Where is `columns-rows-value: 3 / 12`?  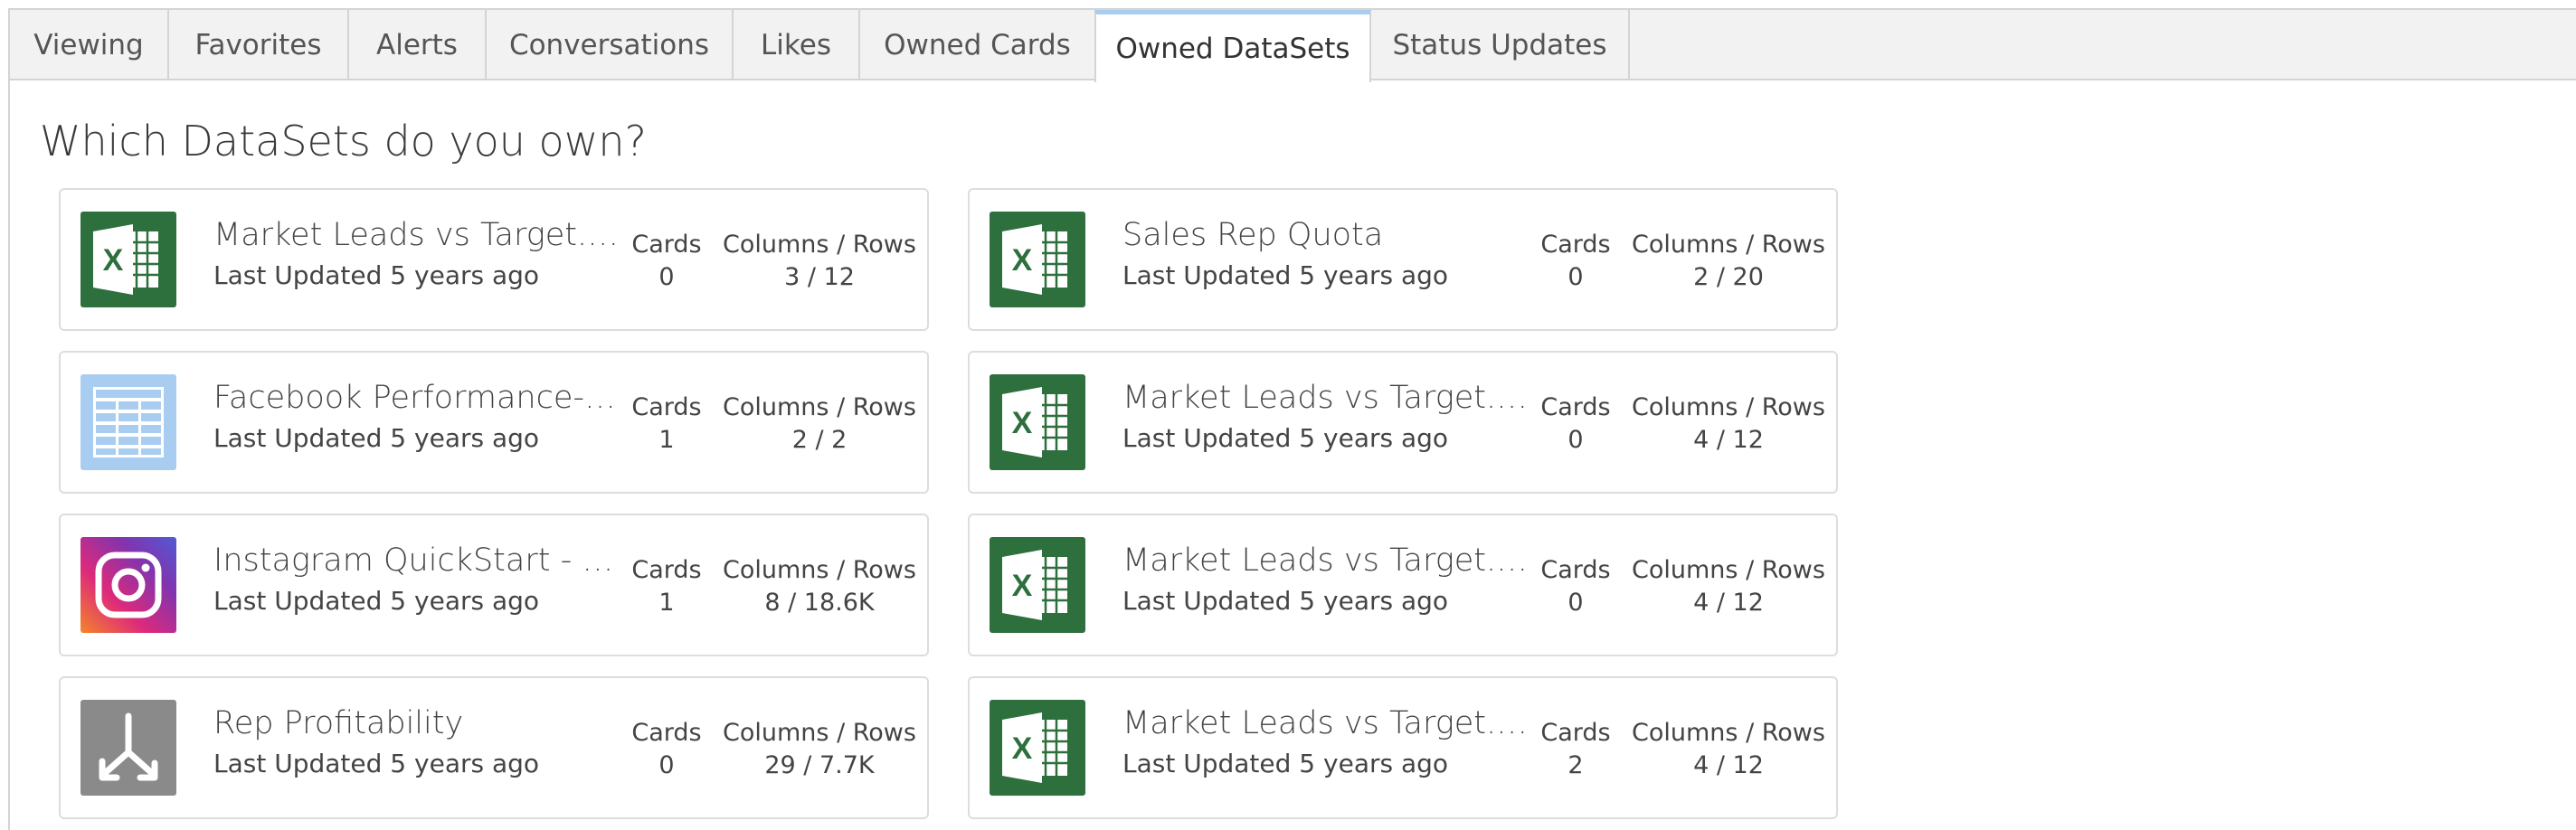
columns-rows-value: 3 / 12 is located at coordinates (819, 277).